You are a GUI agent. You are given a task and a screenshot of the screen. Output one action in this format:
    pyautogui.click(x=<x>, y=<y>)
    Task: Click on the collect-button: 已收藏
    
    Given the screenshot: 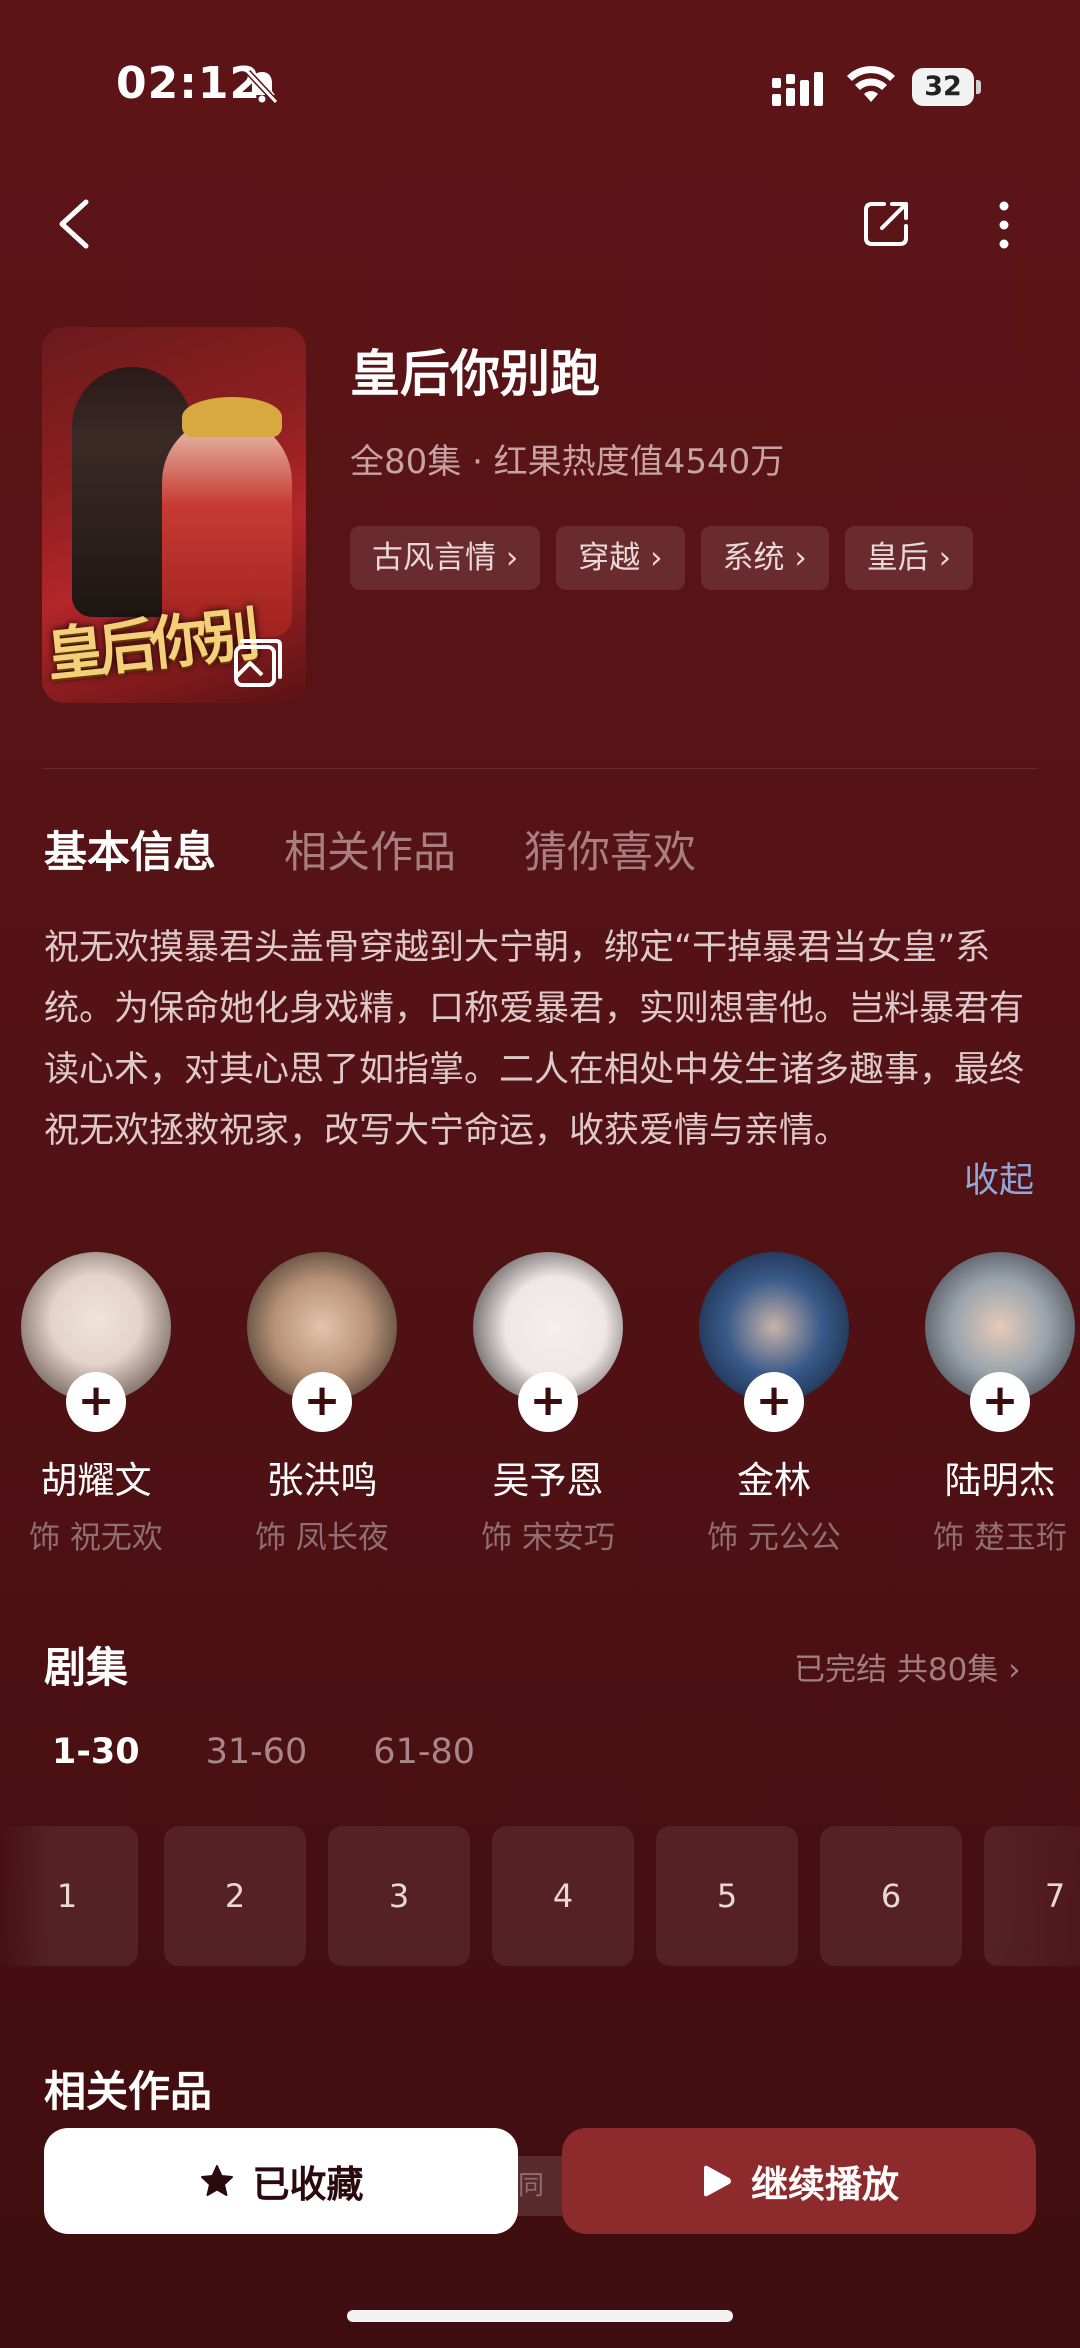 What is the action you would take?
    pyautogui.click(x=281, y=2181)
    